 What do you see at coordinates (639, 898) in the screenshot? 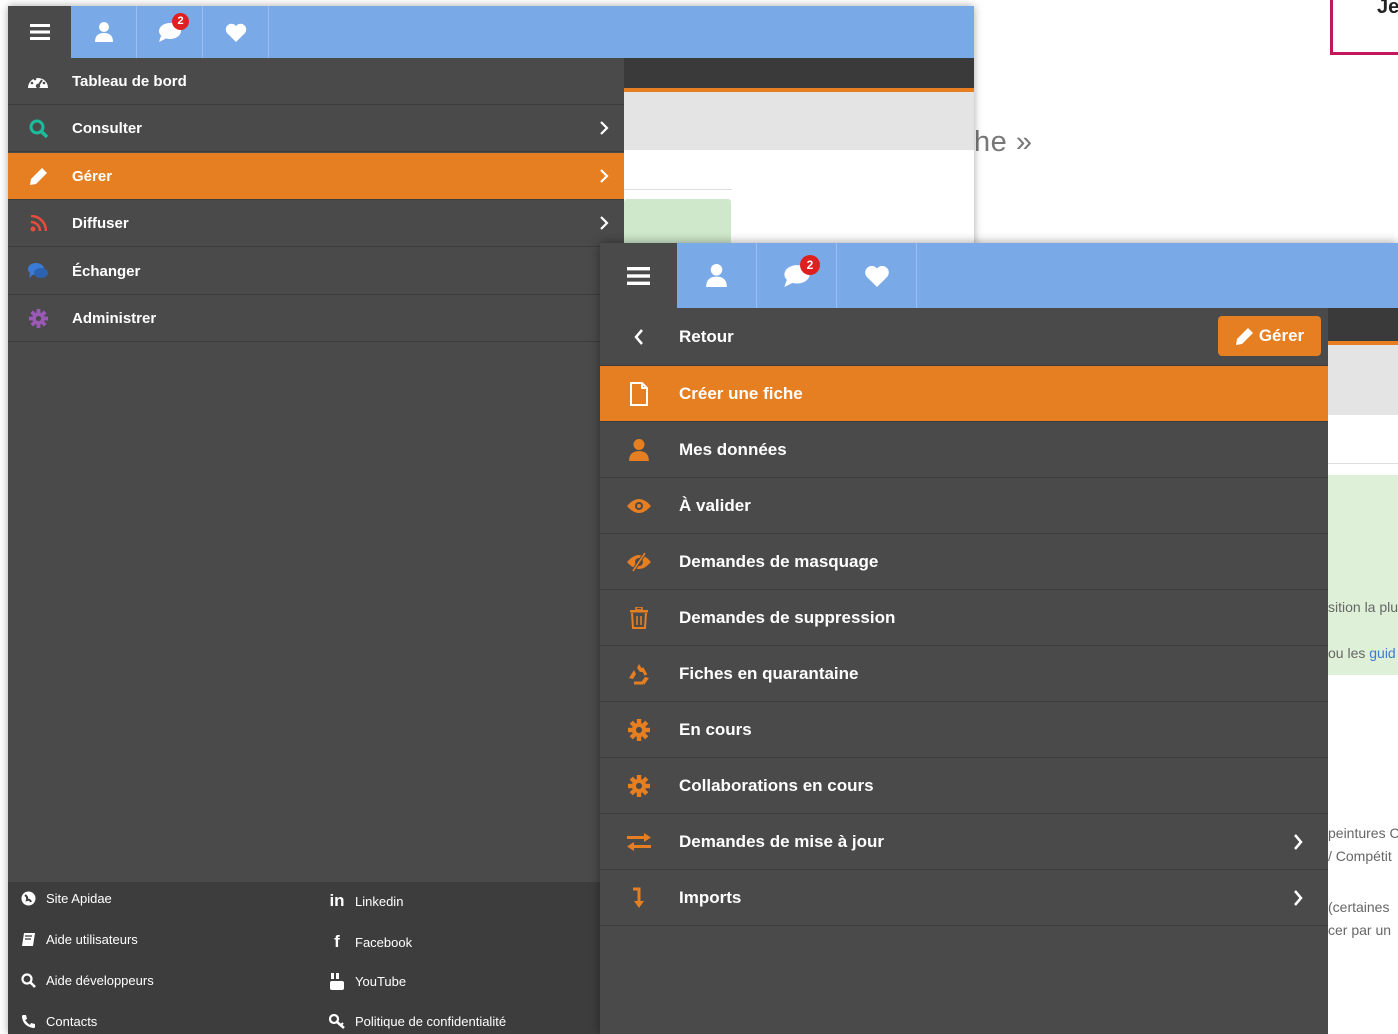
I see `level-down-icon` at bounding box center [639, 898].